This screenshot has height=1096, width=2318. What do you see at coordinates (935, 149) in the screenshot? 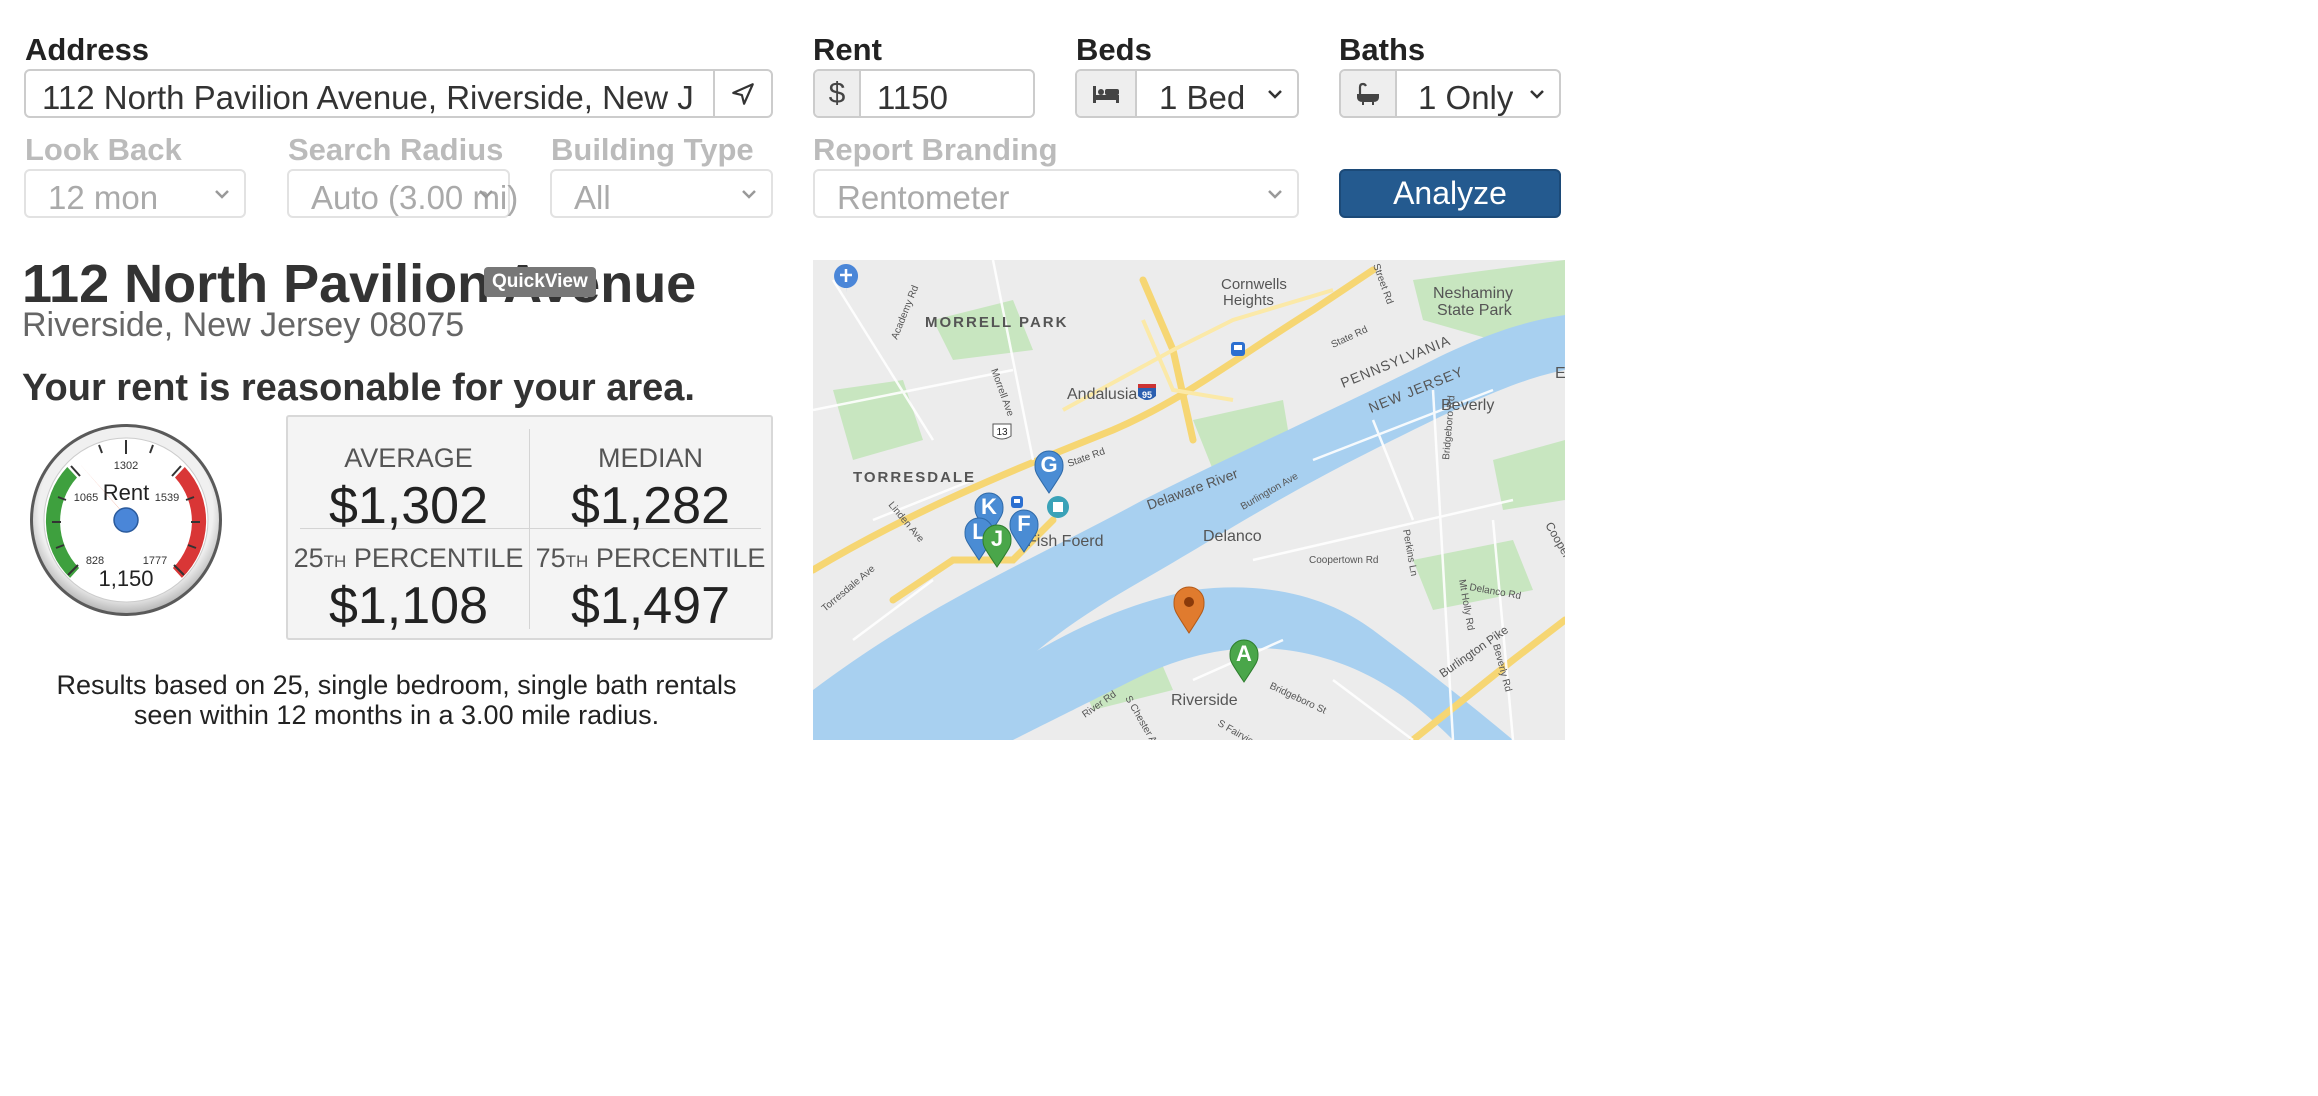
I see `report-branding-label: Report Branding` at bounding box center [935, 149].